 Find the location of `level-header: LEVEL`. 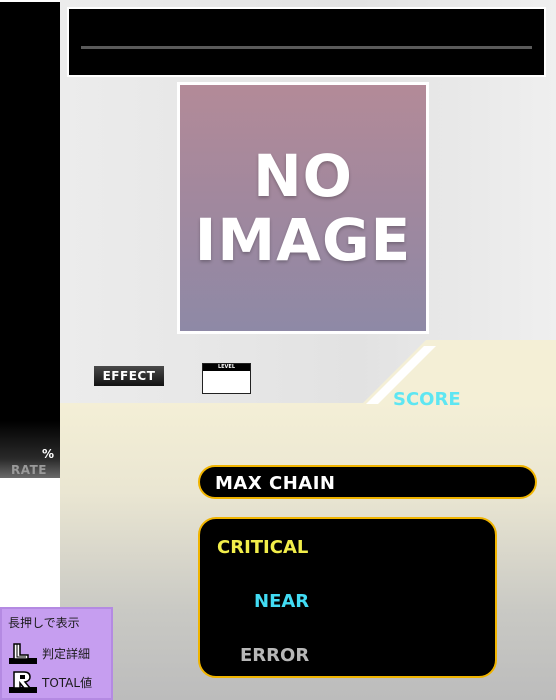

level-header: LEVEL is located at coordinates (226, 367).